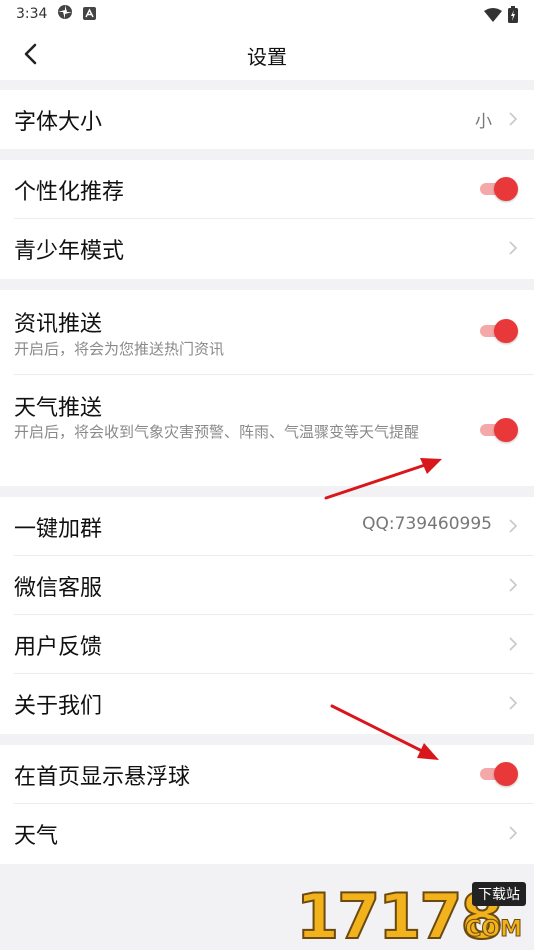  Describe the element at coordinates (513, 16) in the screenshot. I see `battery-charging-icon` at that location.